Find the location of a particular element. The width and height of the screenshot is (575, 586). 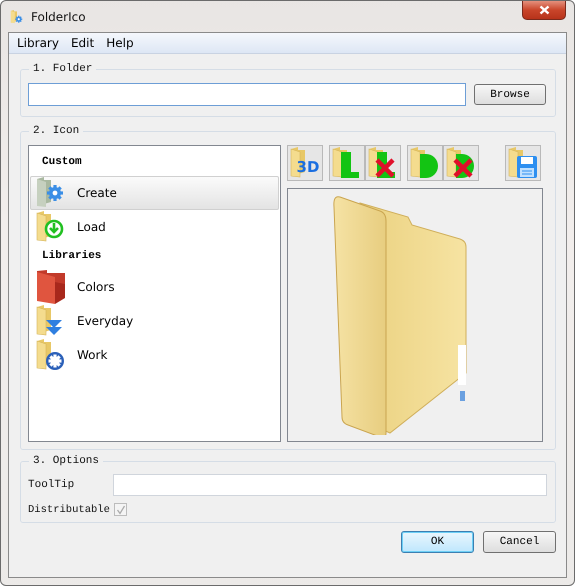

folder-icon is located at coordinates (51, 287).